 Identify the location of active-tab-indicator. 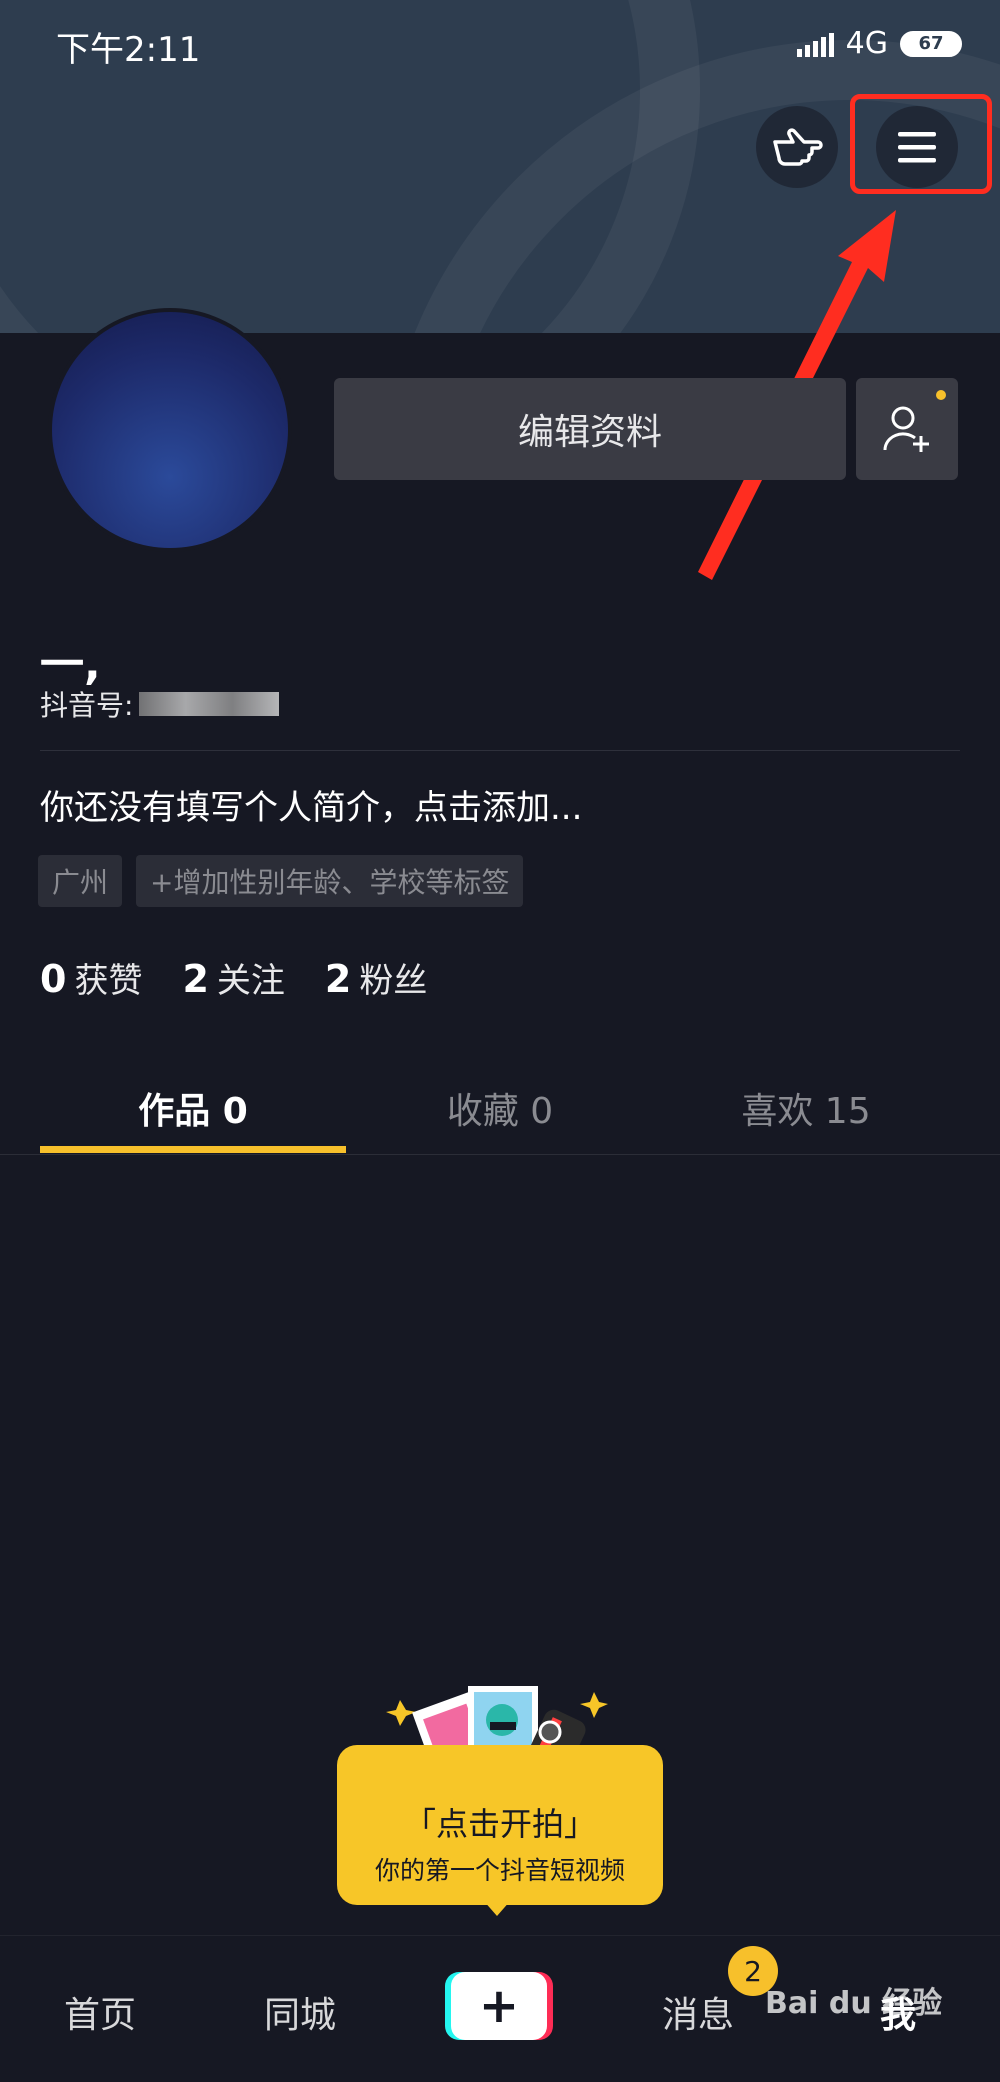
(193, 1149).